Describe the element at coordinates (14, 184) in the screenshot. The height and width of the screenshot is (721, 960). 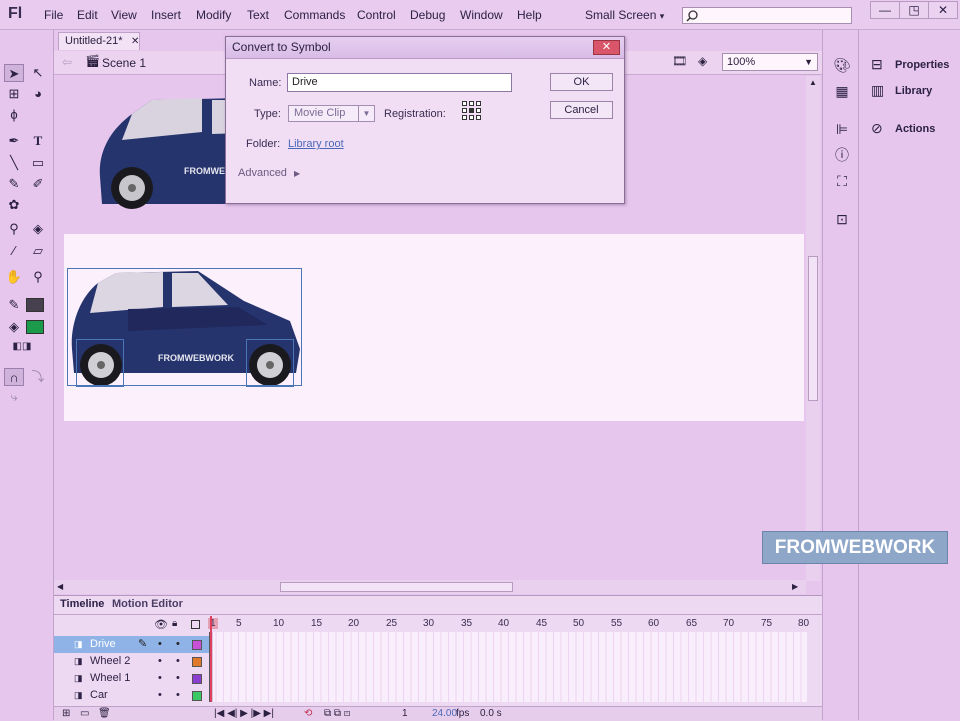
I see `pencil-tool-icon: ✎` at that location.